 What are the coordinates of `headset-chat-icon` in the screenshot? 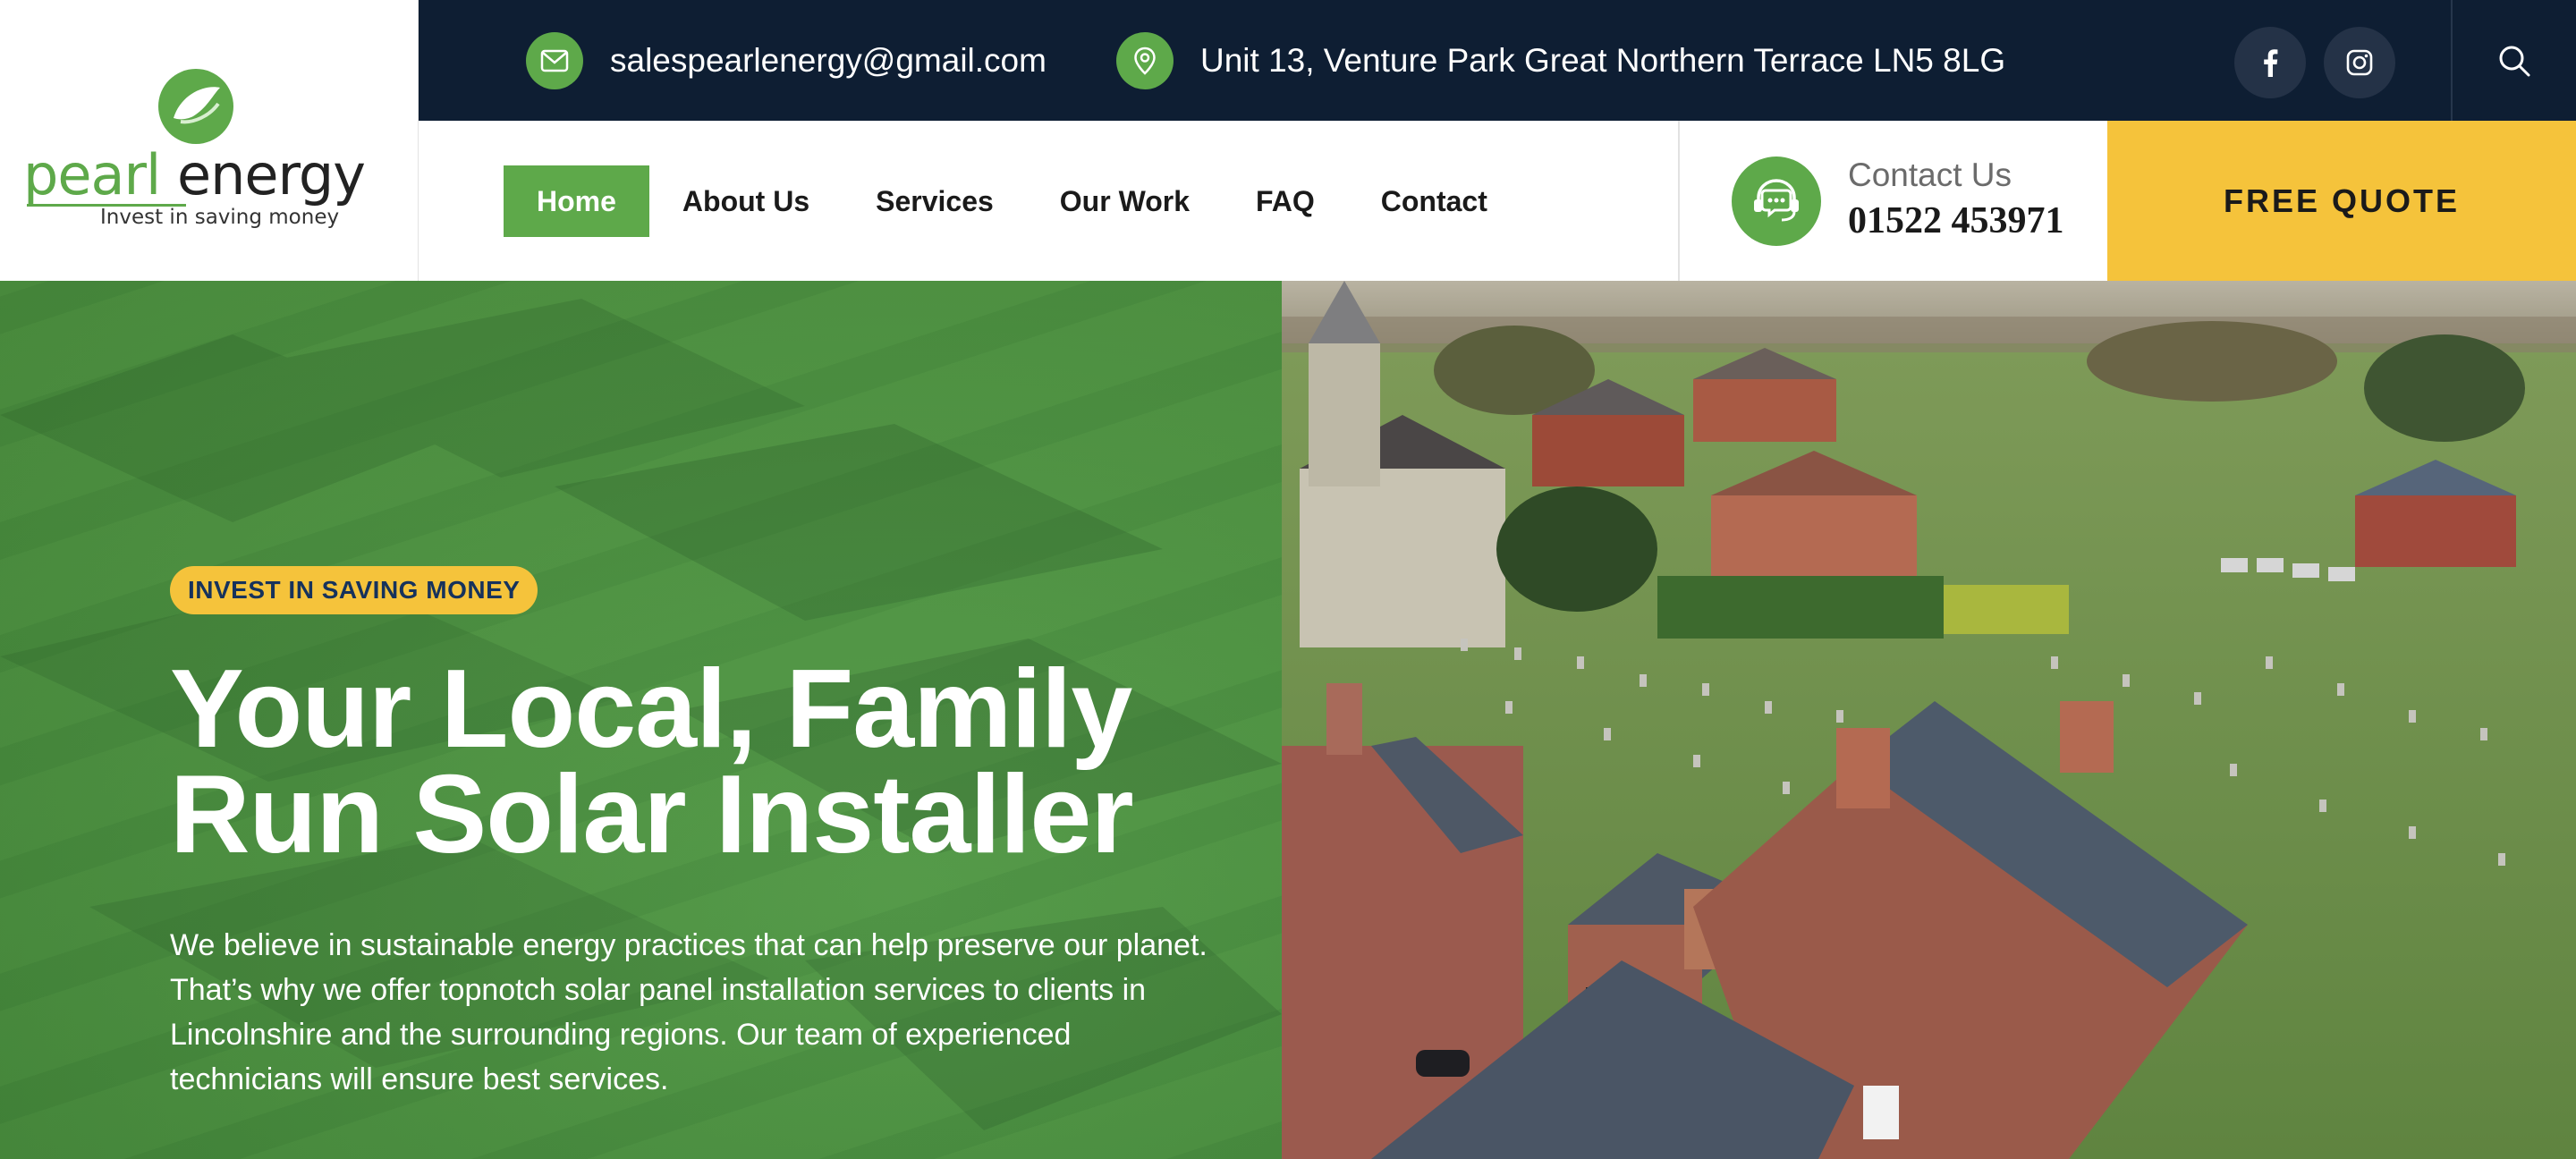 It's located at (1776, 200).